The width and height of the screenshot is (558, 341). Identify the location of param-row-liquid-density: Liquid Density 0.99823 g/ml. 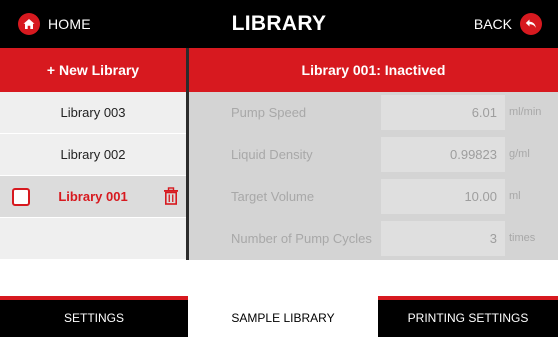
(373, 154).